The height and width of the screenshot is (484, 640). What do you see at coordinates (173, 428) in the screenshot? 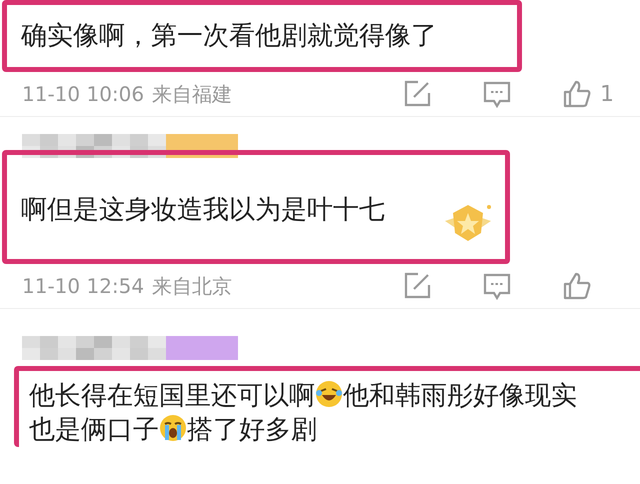
I see `crying-emoji` at bounding box center [173, 428].